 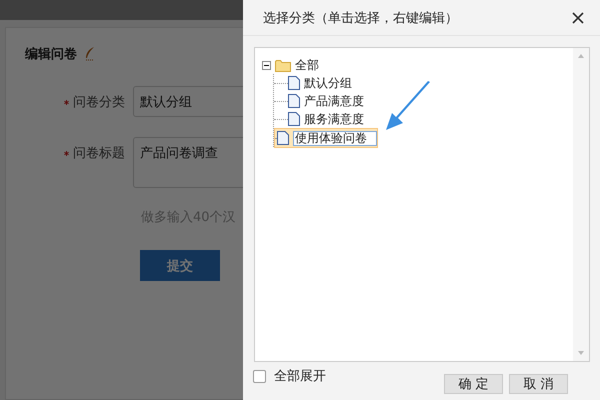 I want to click on checkbox, so click(x=259, y=376).